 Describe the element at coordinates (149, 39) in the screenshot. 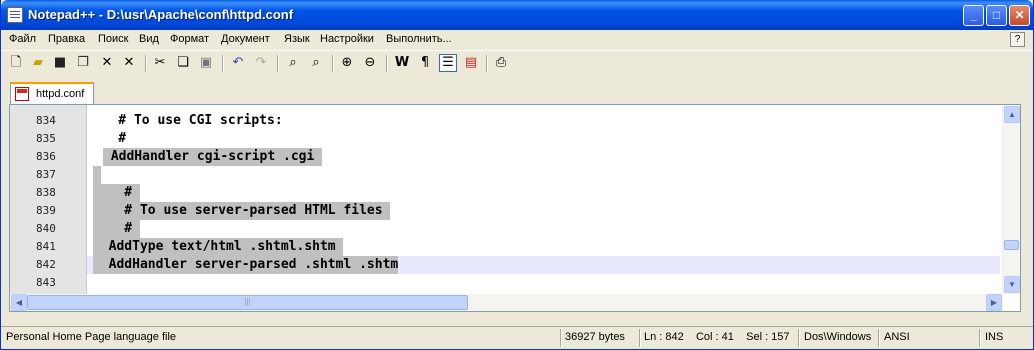

I see `menu-view: Вид` at that location.